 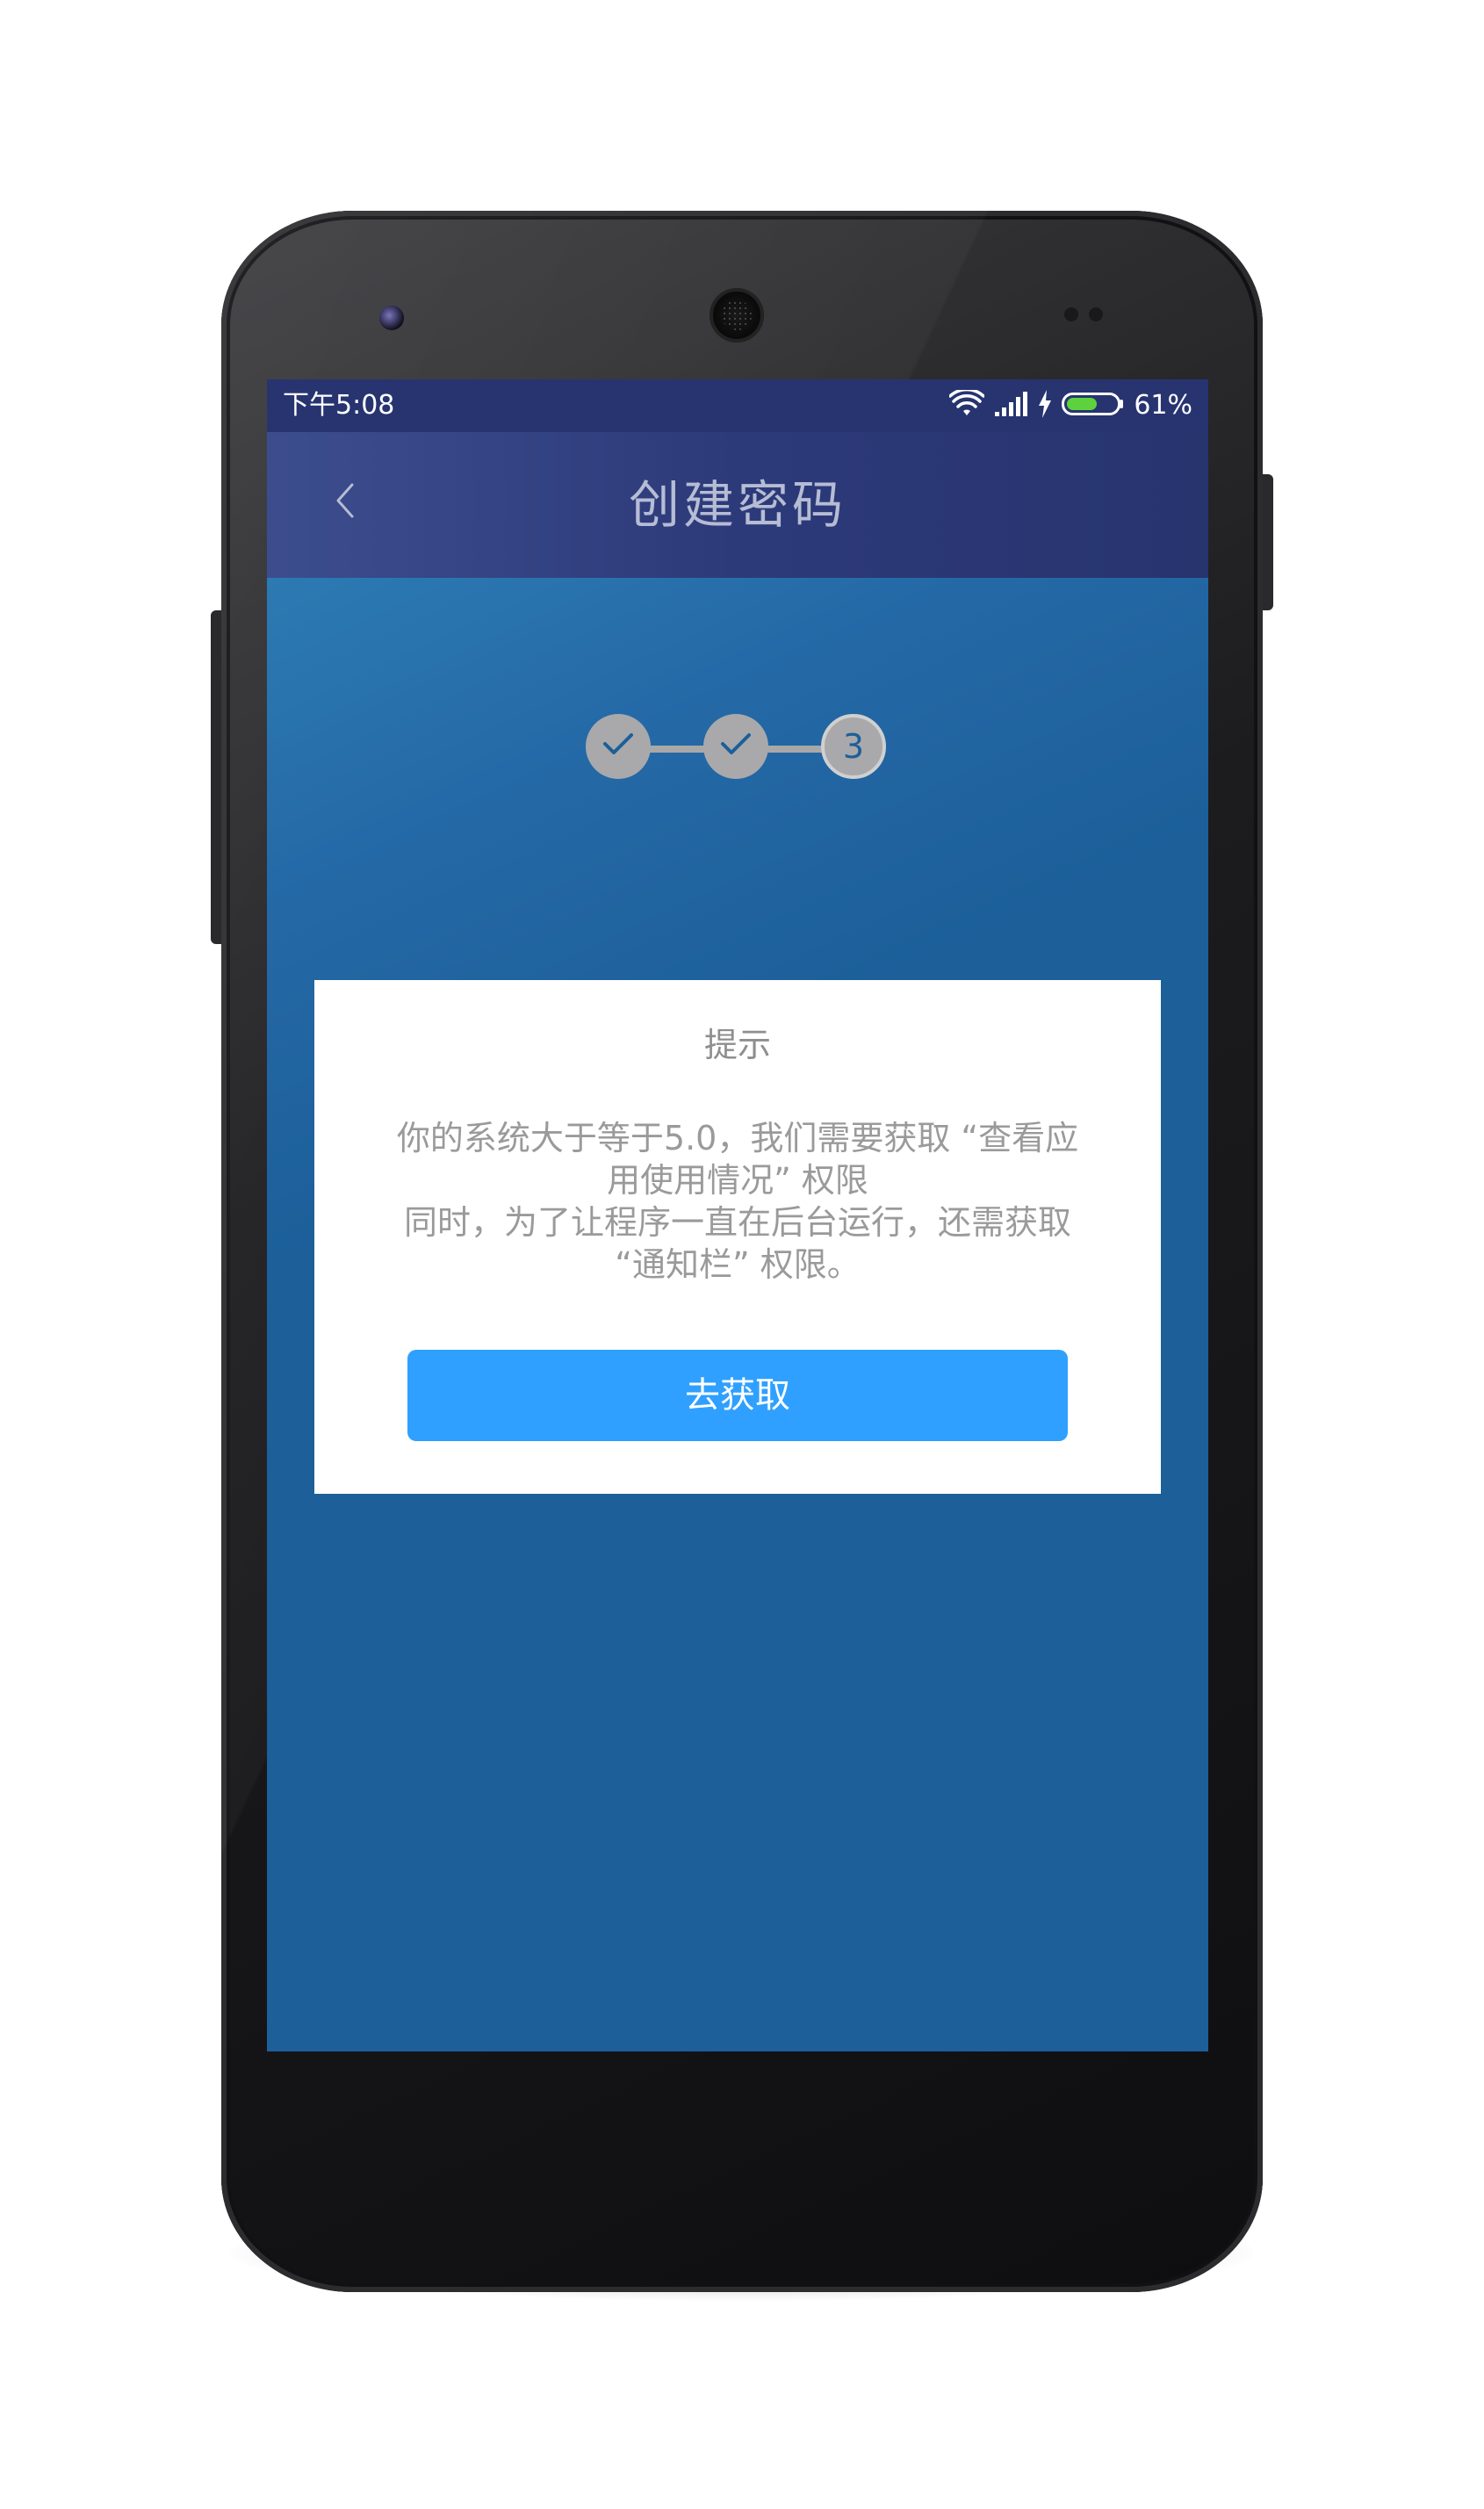 I want to click on battery-icon, so click(x=1093, y=406).